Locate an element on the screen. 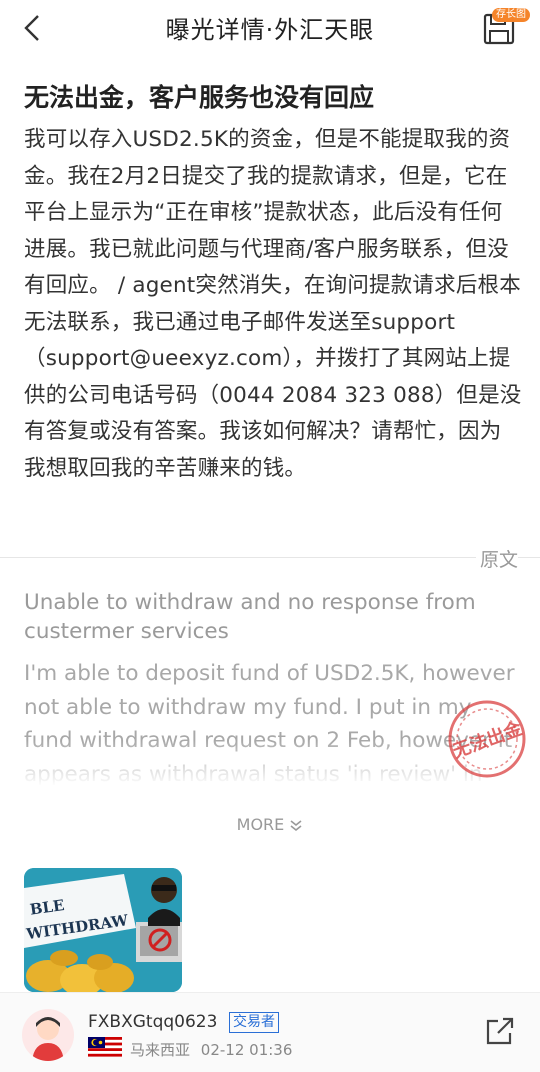 The image size is (540, 1072). share-icon is located at coordinates (500, 1031).